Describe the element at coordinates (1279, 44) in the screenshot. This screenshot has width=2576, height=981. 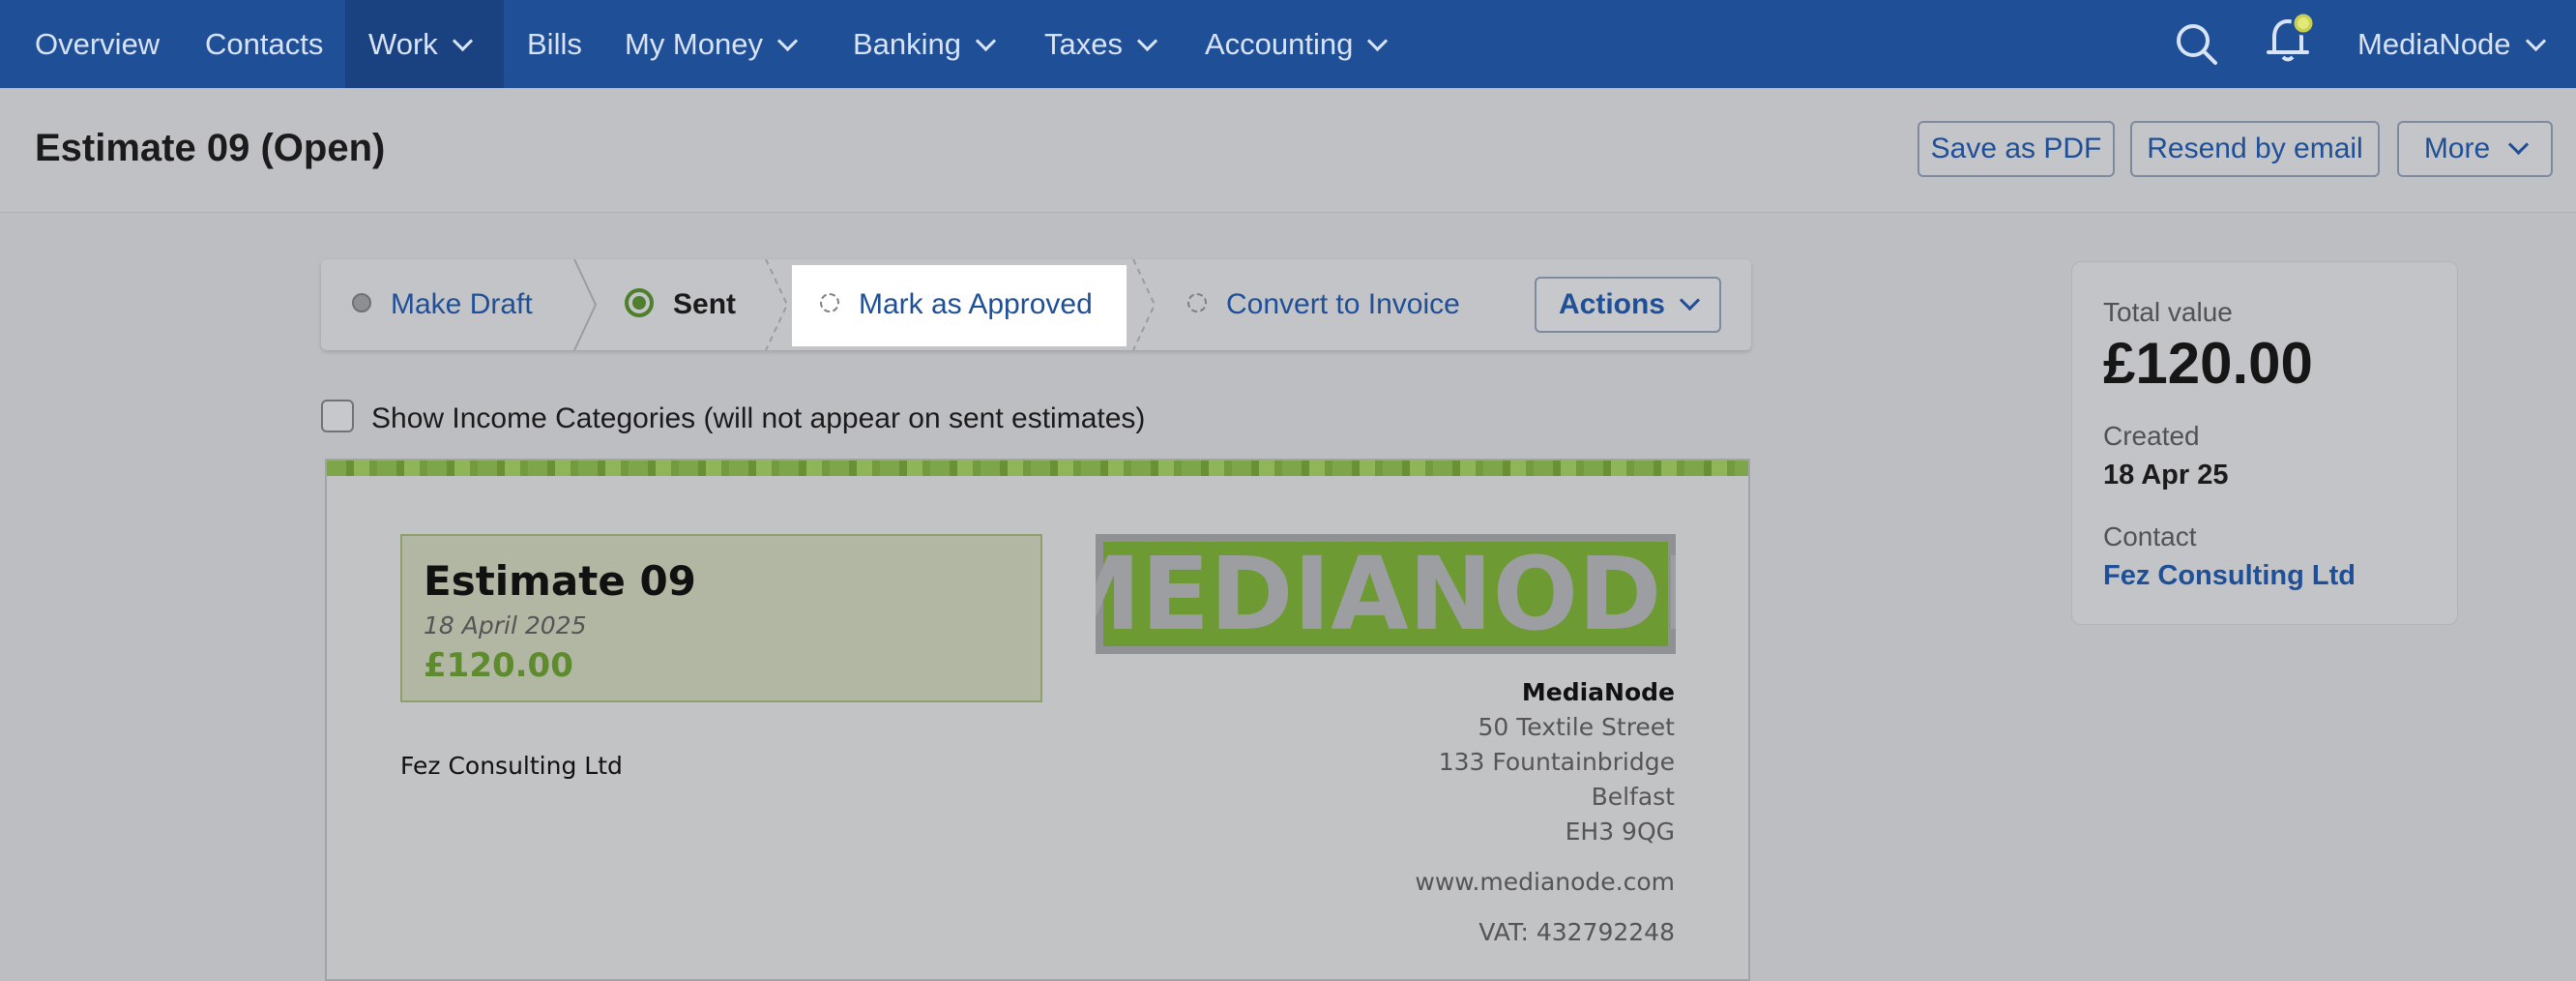
I see `nav-item-accounting-label: Accounting` at that location.